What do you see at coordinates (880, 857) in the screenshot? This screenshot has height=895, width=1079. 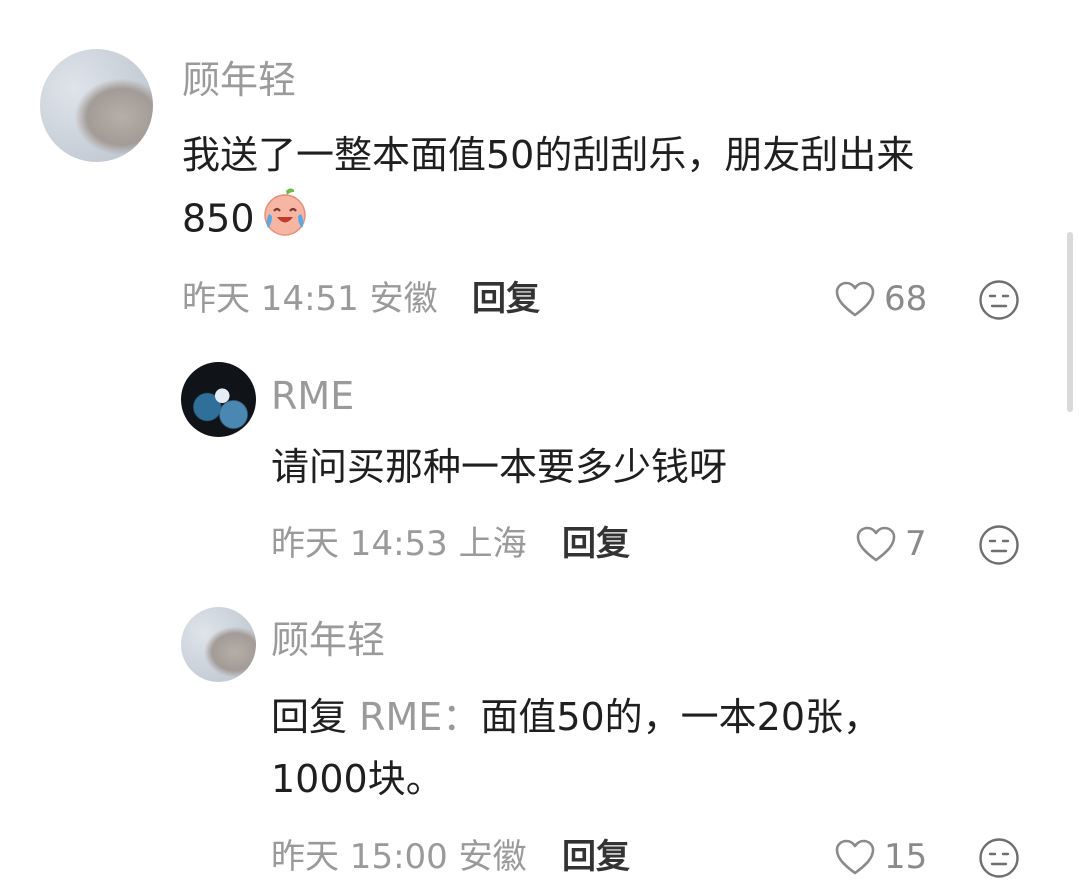 I see `like-button: 15` at bounding box center [880, 857].